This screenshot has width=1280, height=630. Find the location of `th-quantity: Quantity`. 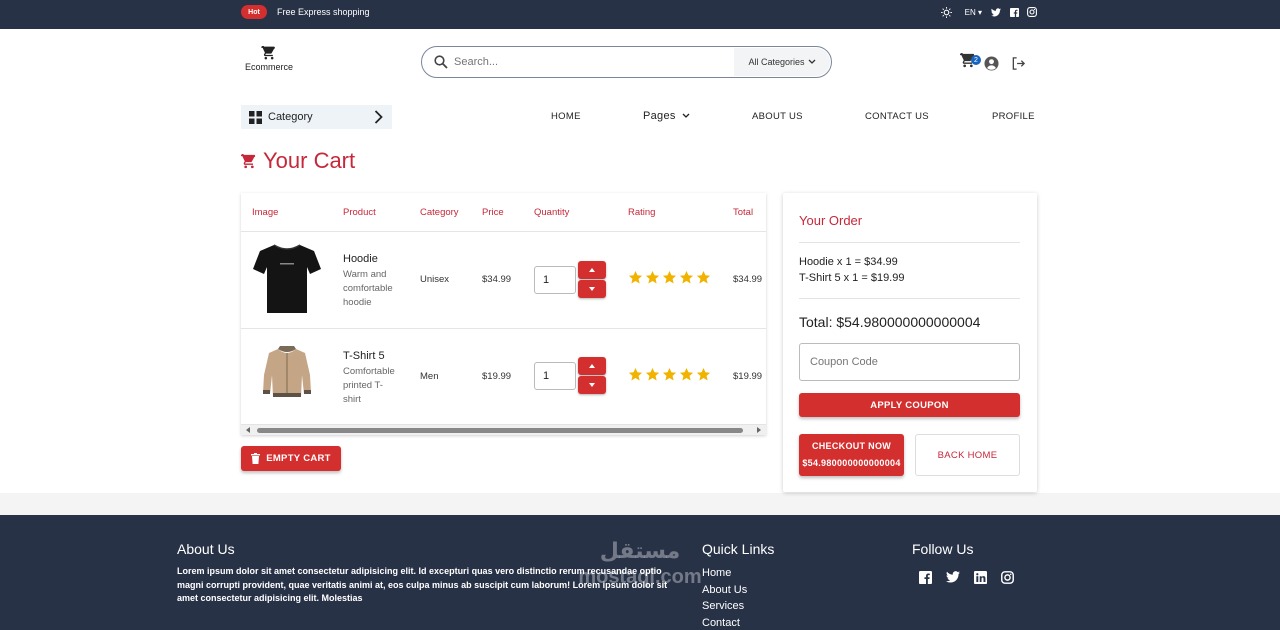

th-quantity: Quantity is located at coordinates (552, 212).